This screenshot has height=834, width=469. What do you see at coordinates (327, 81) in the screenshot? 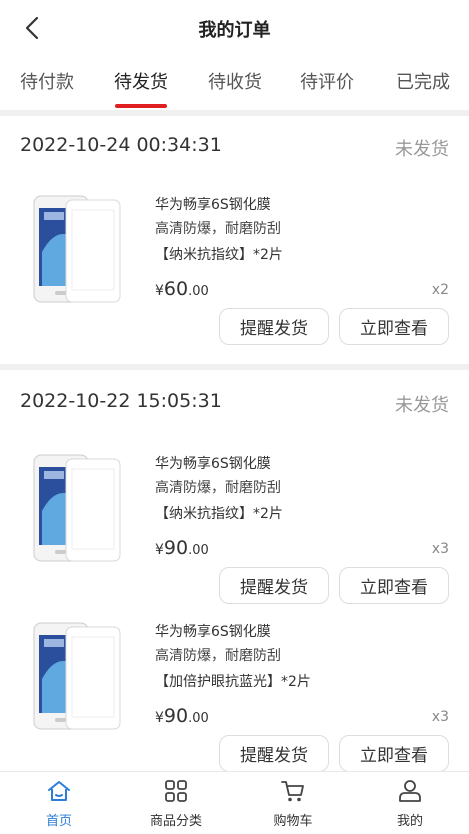
I see `tab-pending-review: 待评价` at bounding box center [327, 81].